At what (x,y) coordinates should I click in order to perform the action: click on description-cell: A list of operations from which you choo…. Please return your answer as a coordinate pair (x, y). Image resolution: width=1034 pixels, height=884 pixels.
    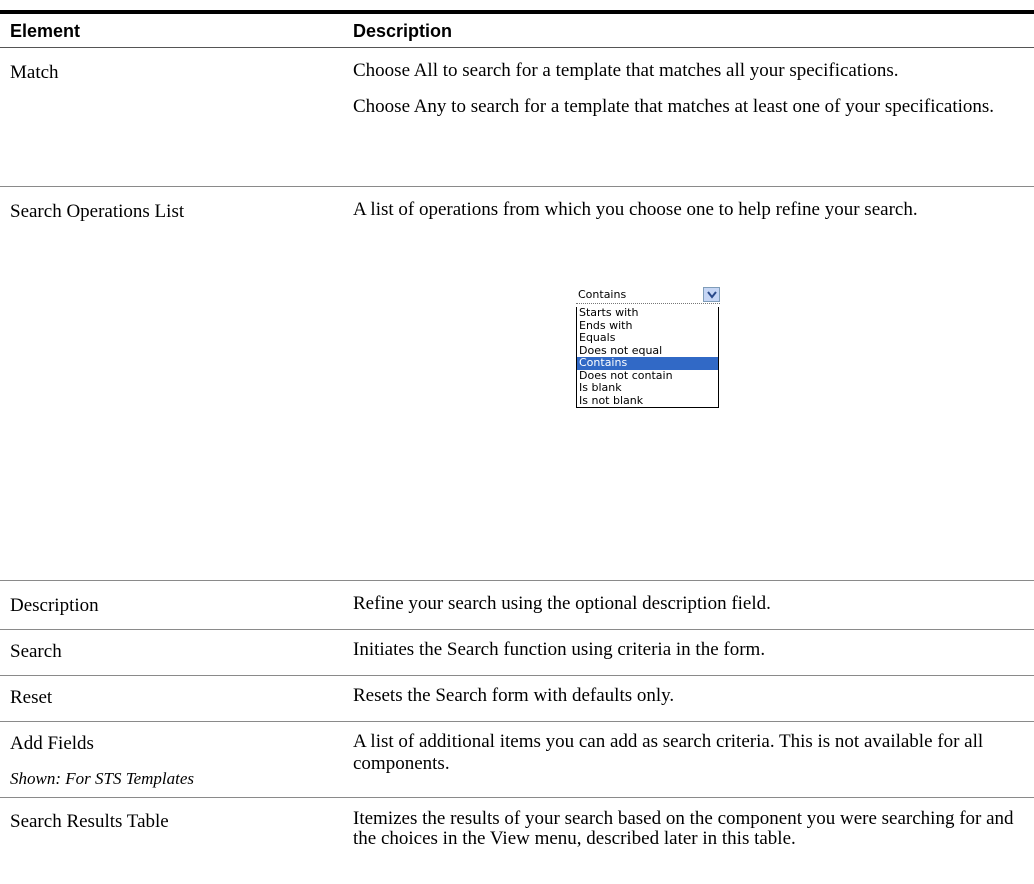
    Looking at the image, I should click on (688, 210).